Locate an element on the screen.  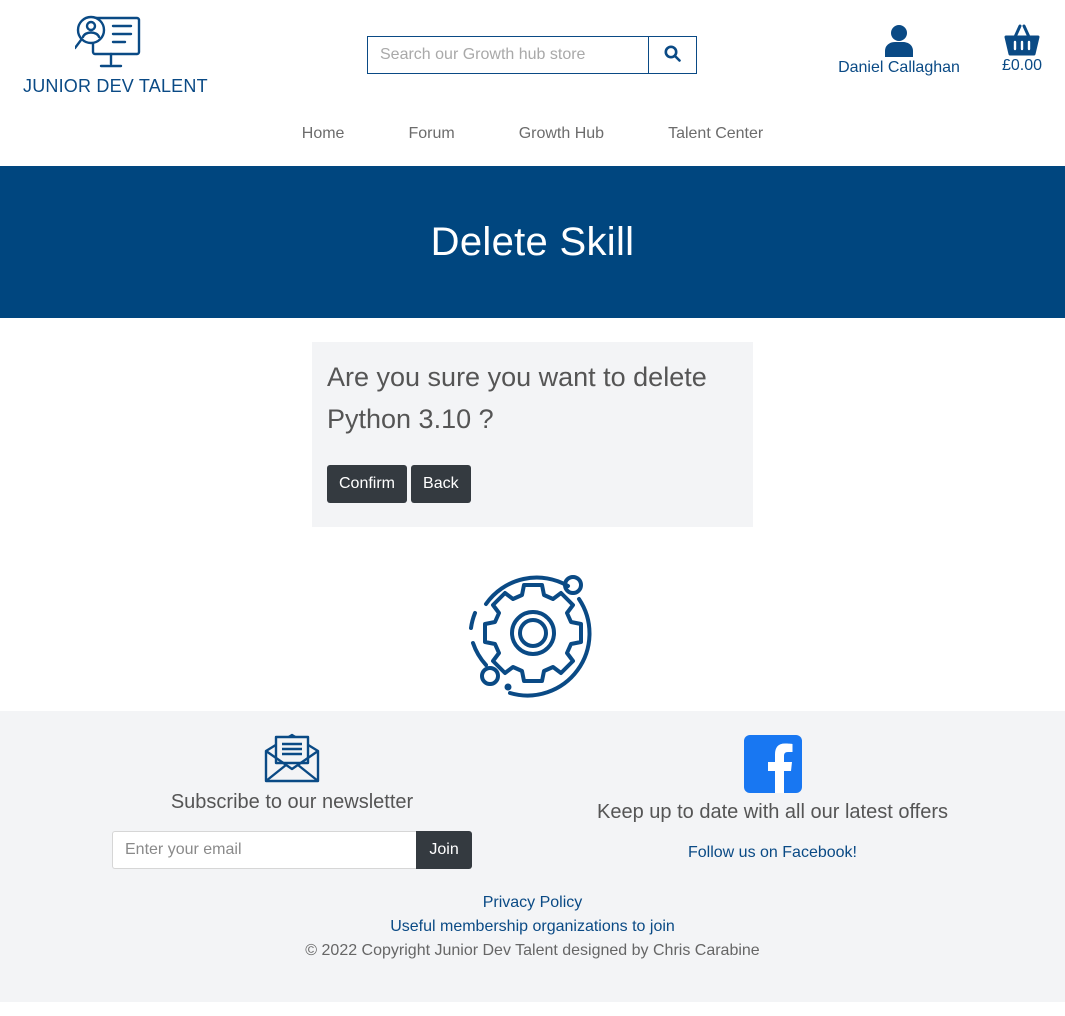
nav-forum: Forum is located at coordinates (431, 133).